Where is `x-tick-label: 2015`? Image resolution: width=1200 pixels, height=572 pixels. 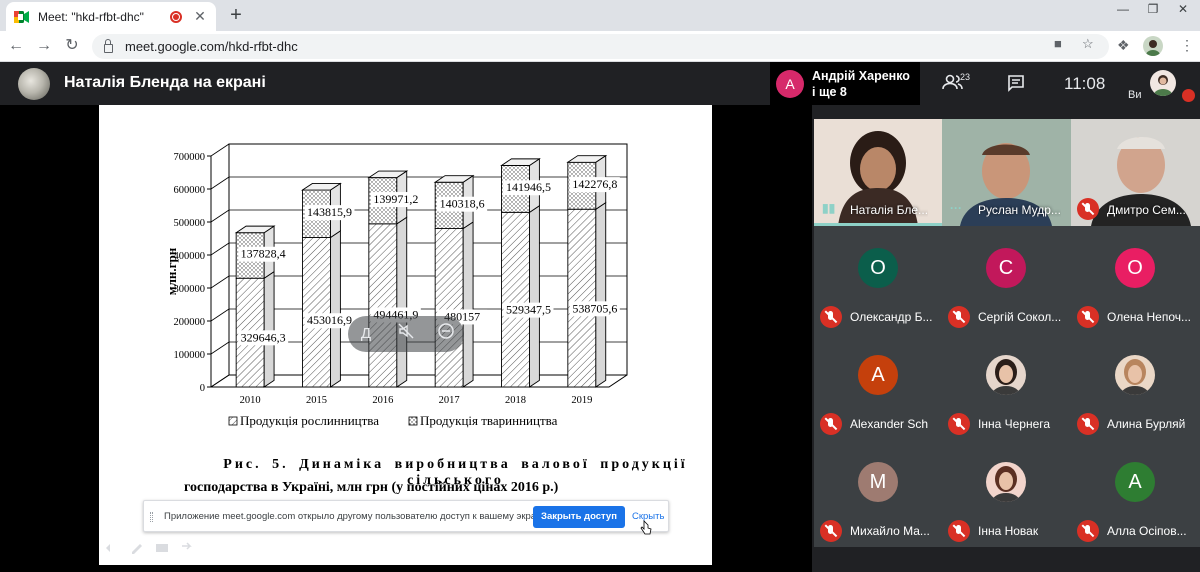
x-tick-label: 2015 is located at coordinates (316, 400).